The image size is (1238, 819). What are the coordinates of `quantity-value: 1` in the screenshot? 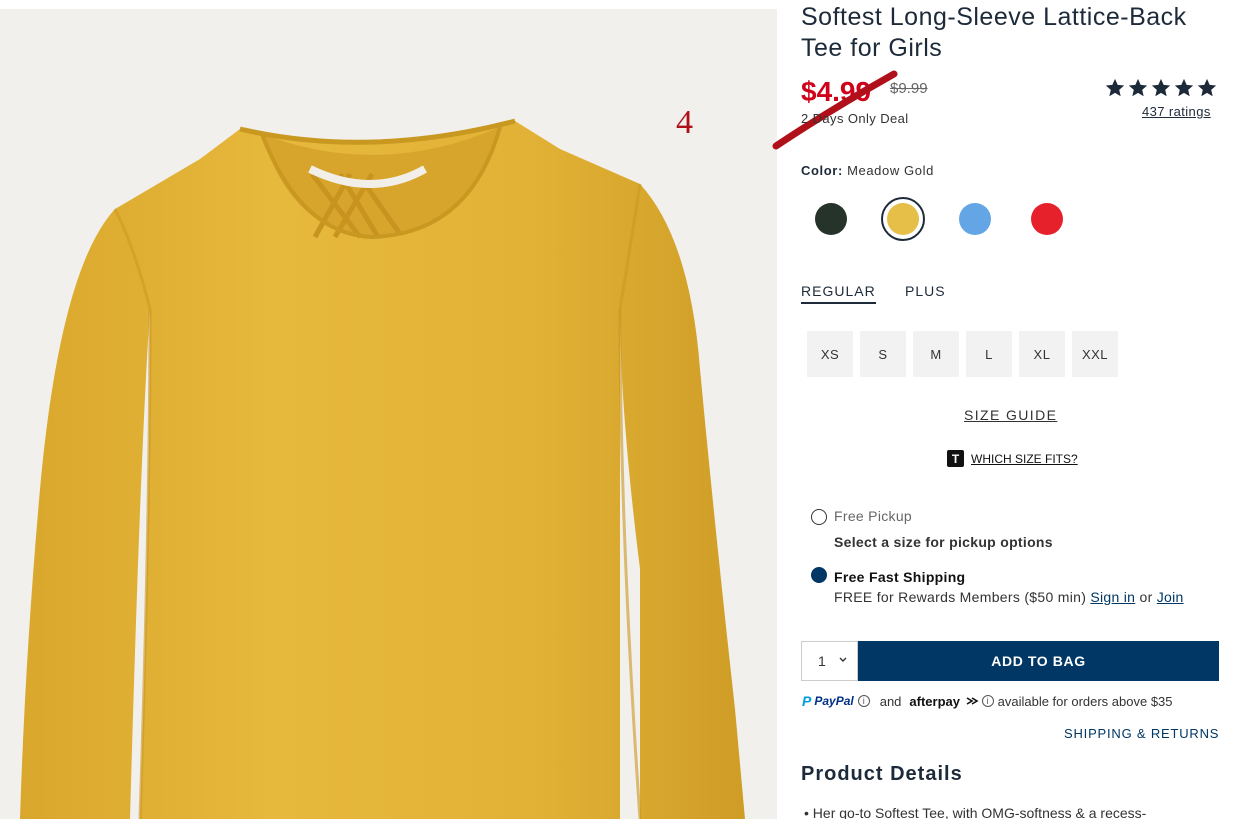 It's located at (822, 661).